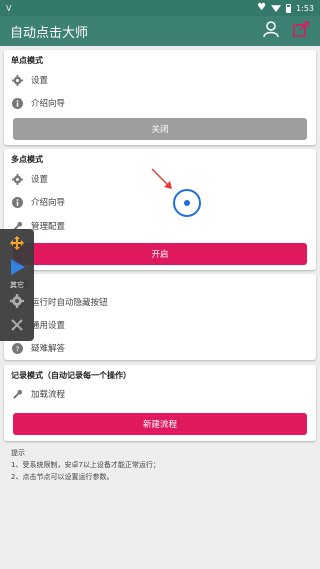 This screenshot has height=569, width=320. I want to click on status-bar: V ♥ 1:53, so click(160, 8).